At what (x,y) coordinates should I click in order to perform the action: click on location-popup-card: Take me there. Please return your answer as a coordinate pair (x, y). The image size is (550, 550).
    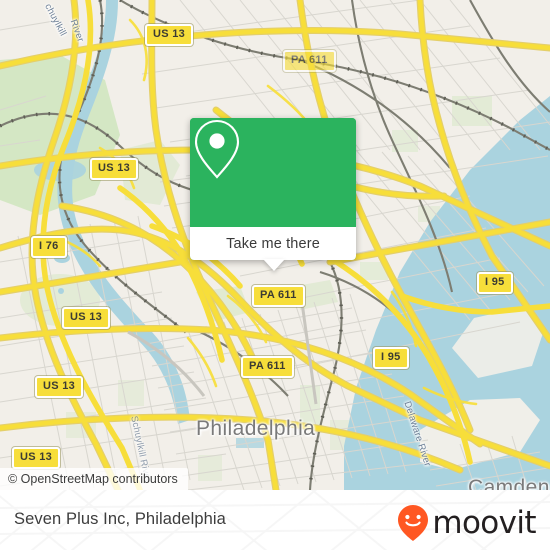
    Looking at the image, I should click on (273, 194).